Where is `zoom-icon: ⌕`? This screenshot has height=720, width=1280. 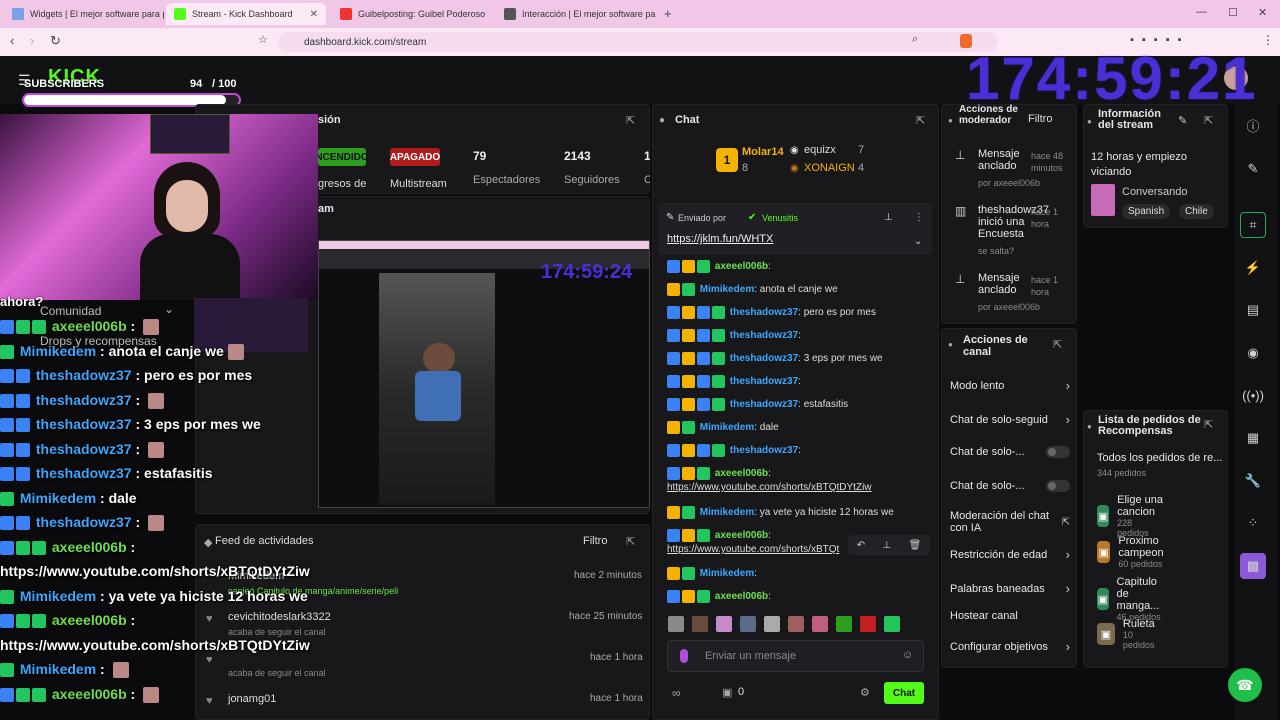 zoom-icon: ⌕ is located at coordinates (915, 39).